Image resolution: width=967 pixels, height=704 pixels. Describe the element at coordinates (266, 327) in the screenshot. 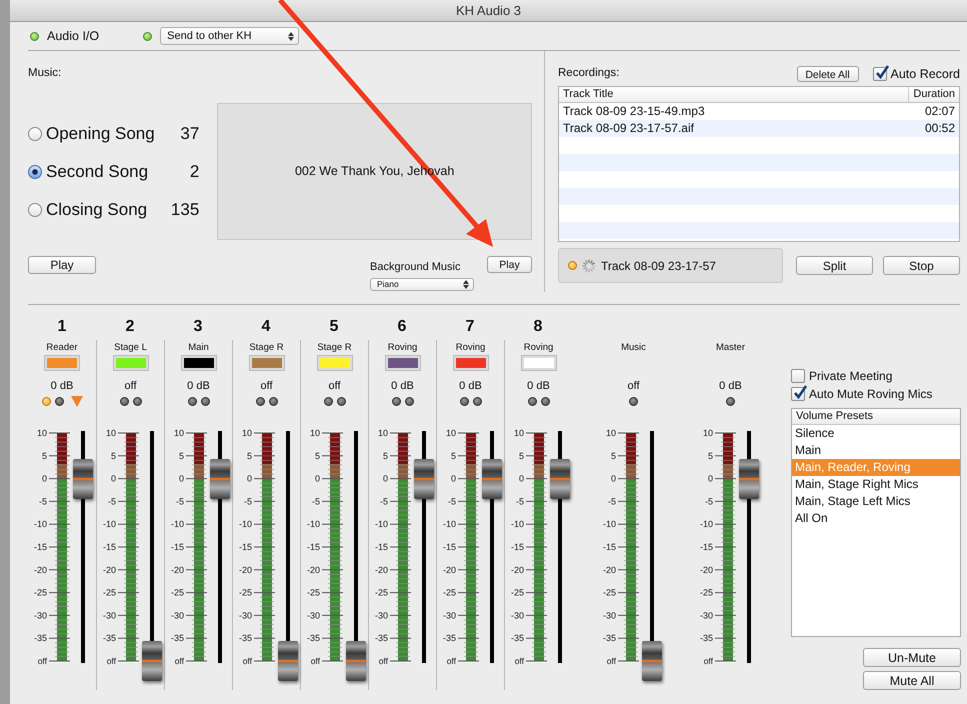

I see `channel-number: 4` at that location.